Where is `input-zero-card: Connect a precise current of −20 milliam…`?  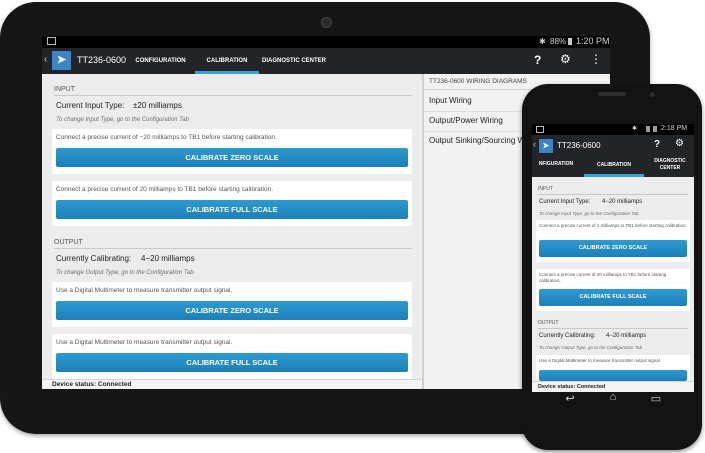
input-zero-card: Connect a precise current of −20 milliam… is located at coordinates (232, 151).